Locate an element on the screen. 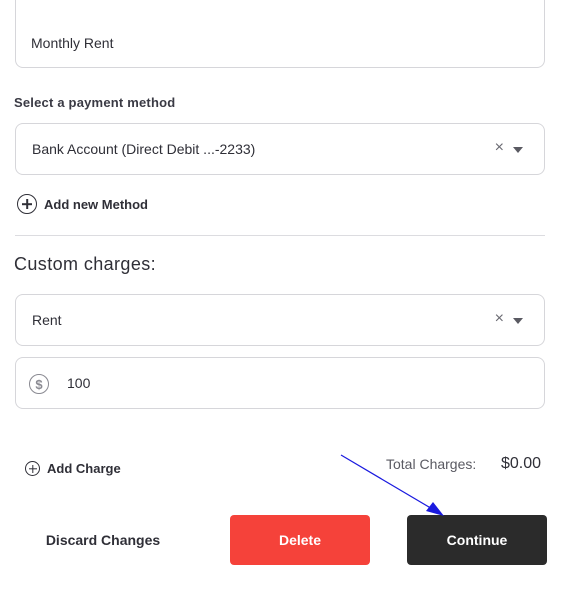  add-new-method-button: Add new Method is located at coordinates (82, 204).